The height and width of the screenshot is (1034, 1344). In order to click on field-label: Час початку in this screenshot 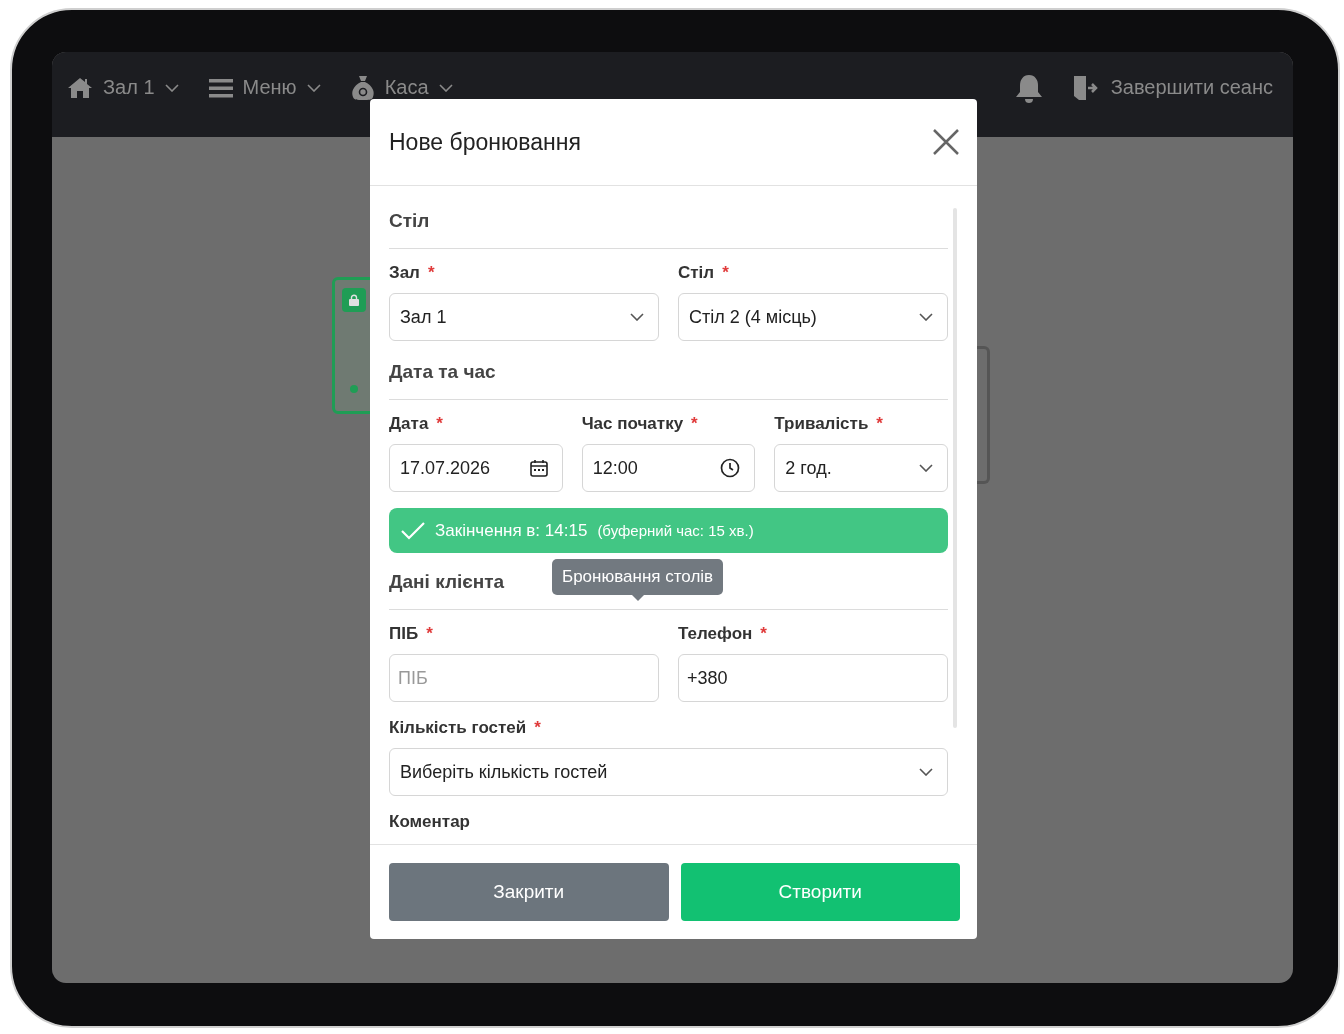, I will do `click(632, 424)`.